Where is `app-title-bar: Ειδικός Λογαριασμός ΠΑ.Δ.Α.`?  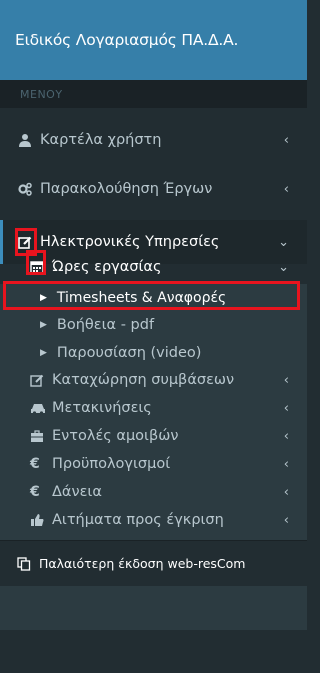 app-title-bar: Ειδικός Λογαριασμός ΠΑ.Δ.Α. is located at coordinates (153, 40).